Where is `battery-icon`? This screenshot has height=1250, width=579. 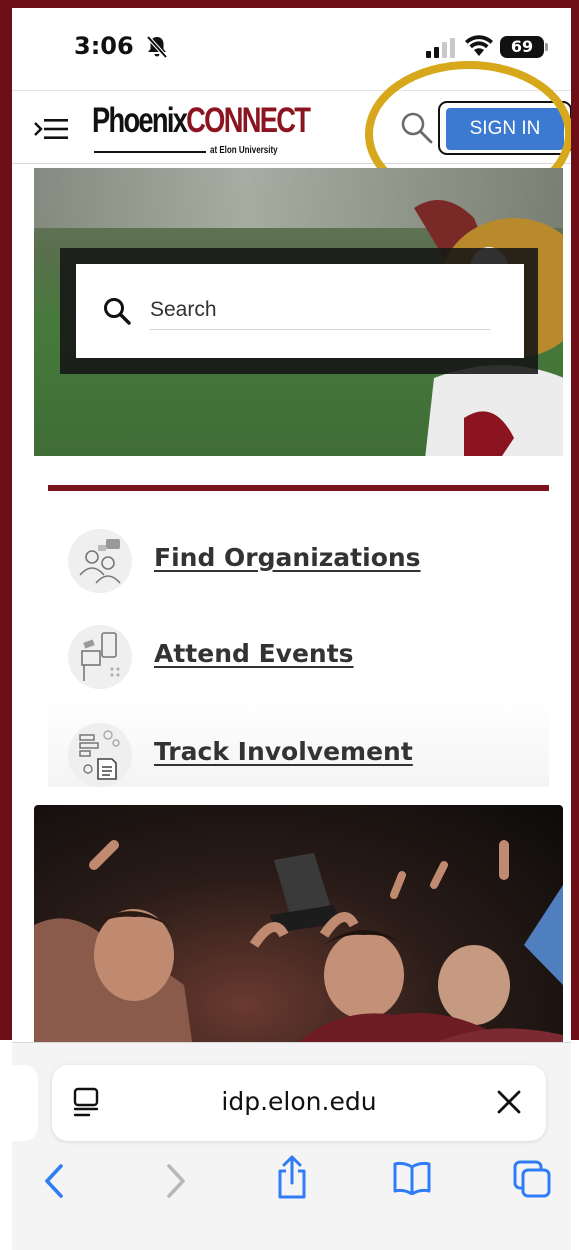 battery-icon is located at coordinates (546, 47).